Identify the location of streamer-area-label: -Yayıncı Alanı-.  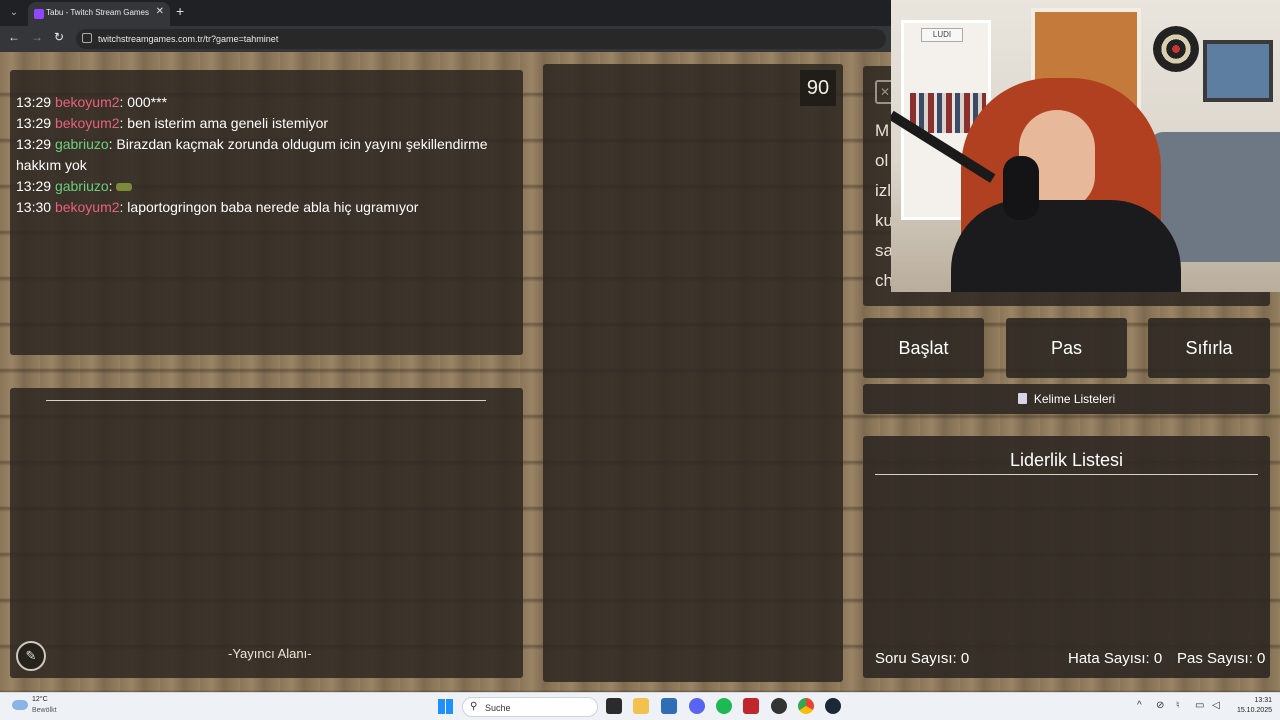
(270, 653).